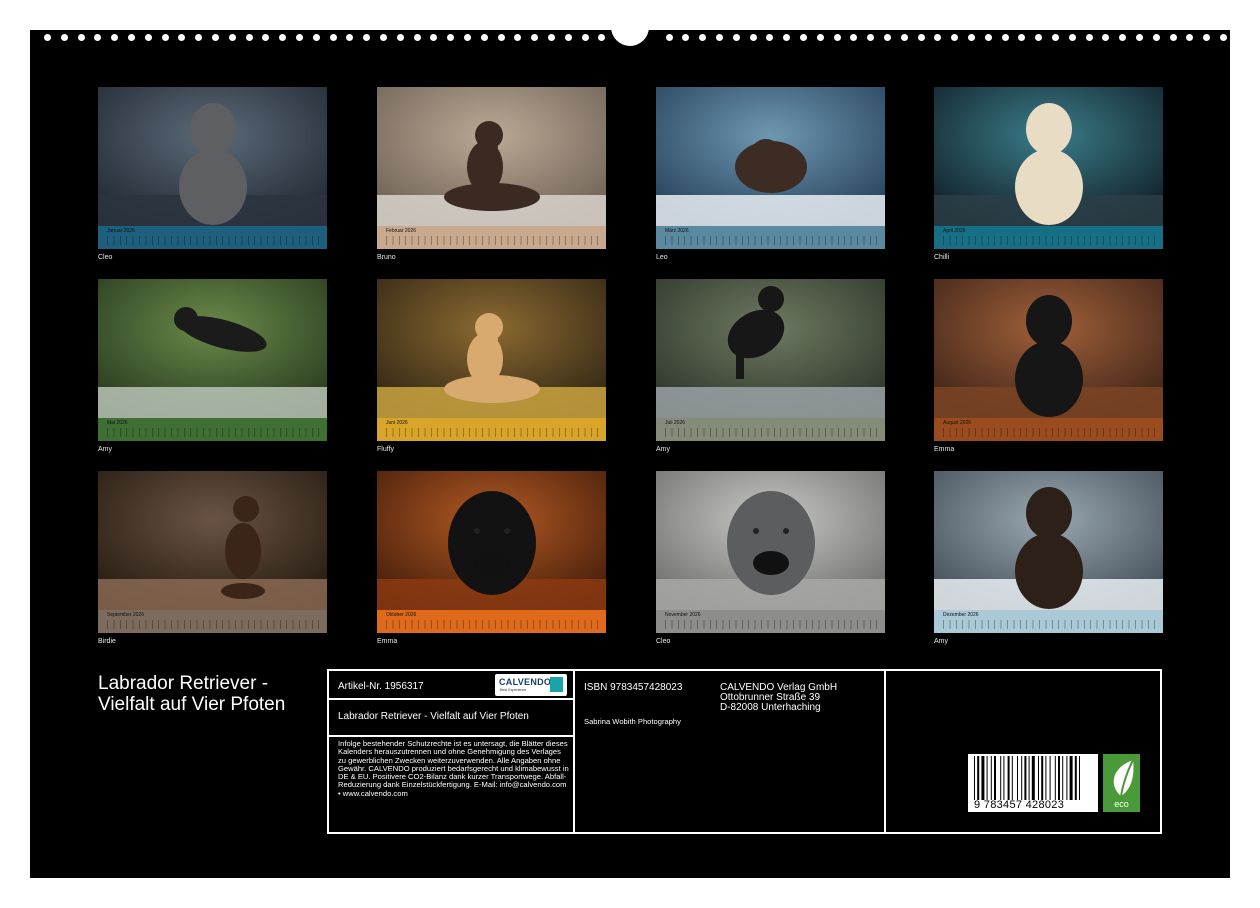  I want to click on month-name: Oktober 2026, so click(401, 615).